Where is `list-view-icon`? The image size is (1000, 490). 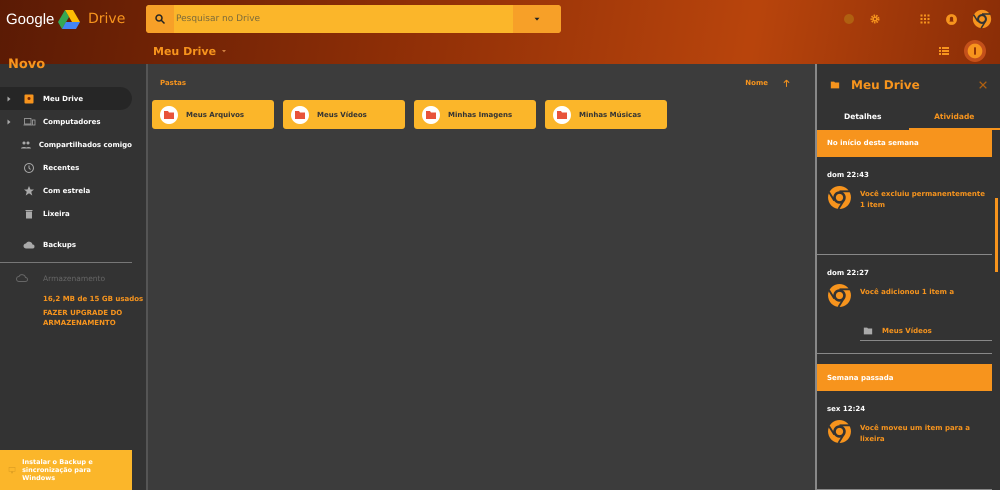
list-view-icon is located at coordinates (944, 51).